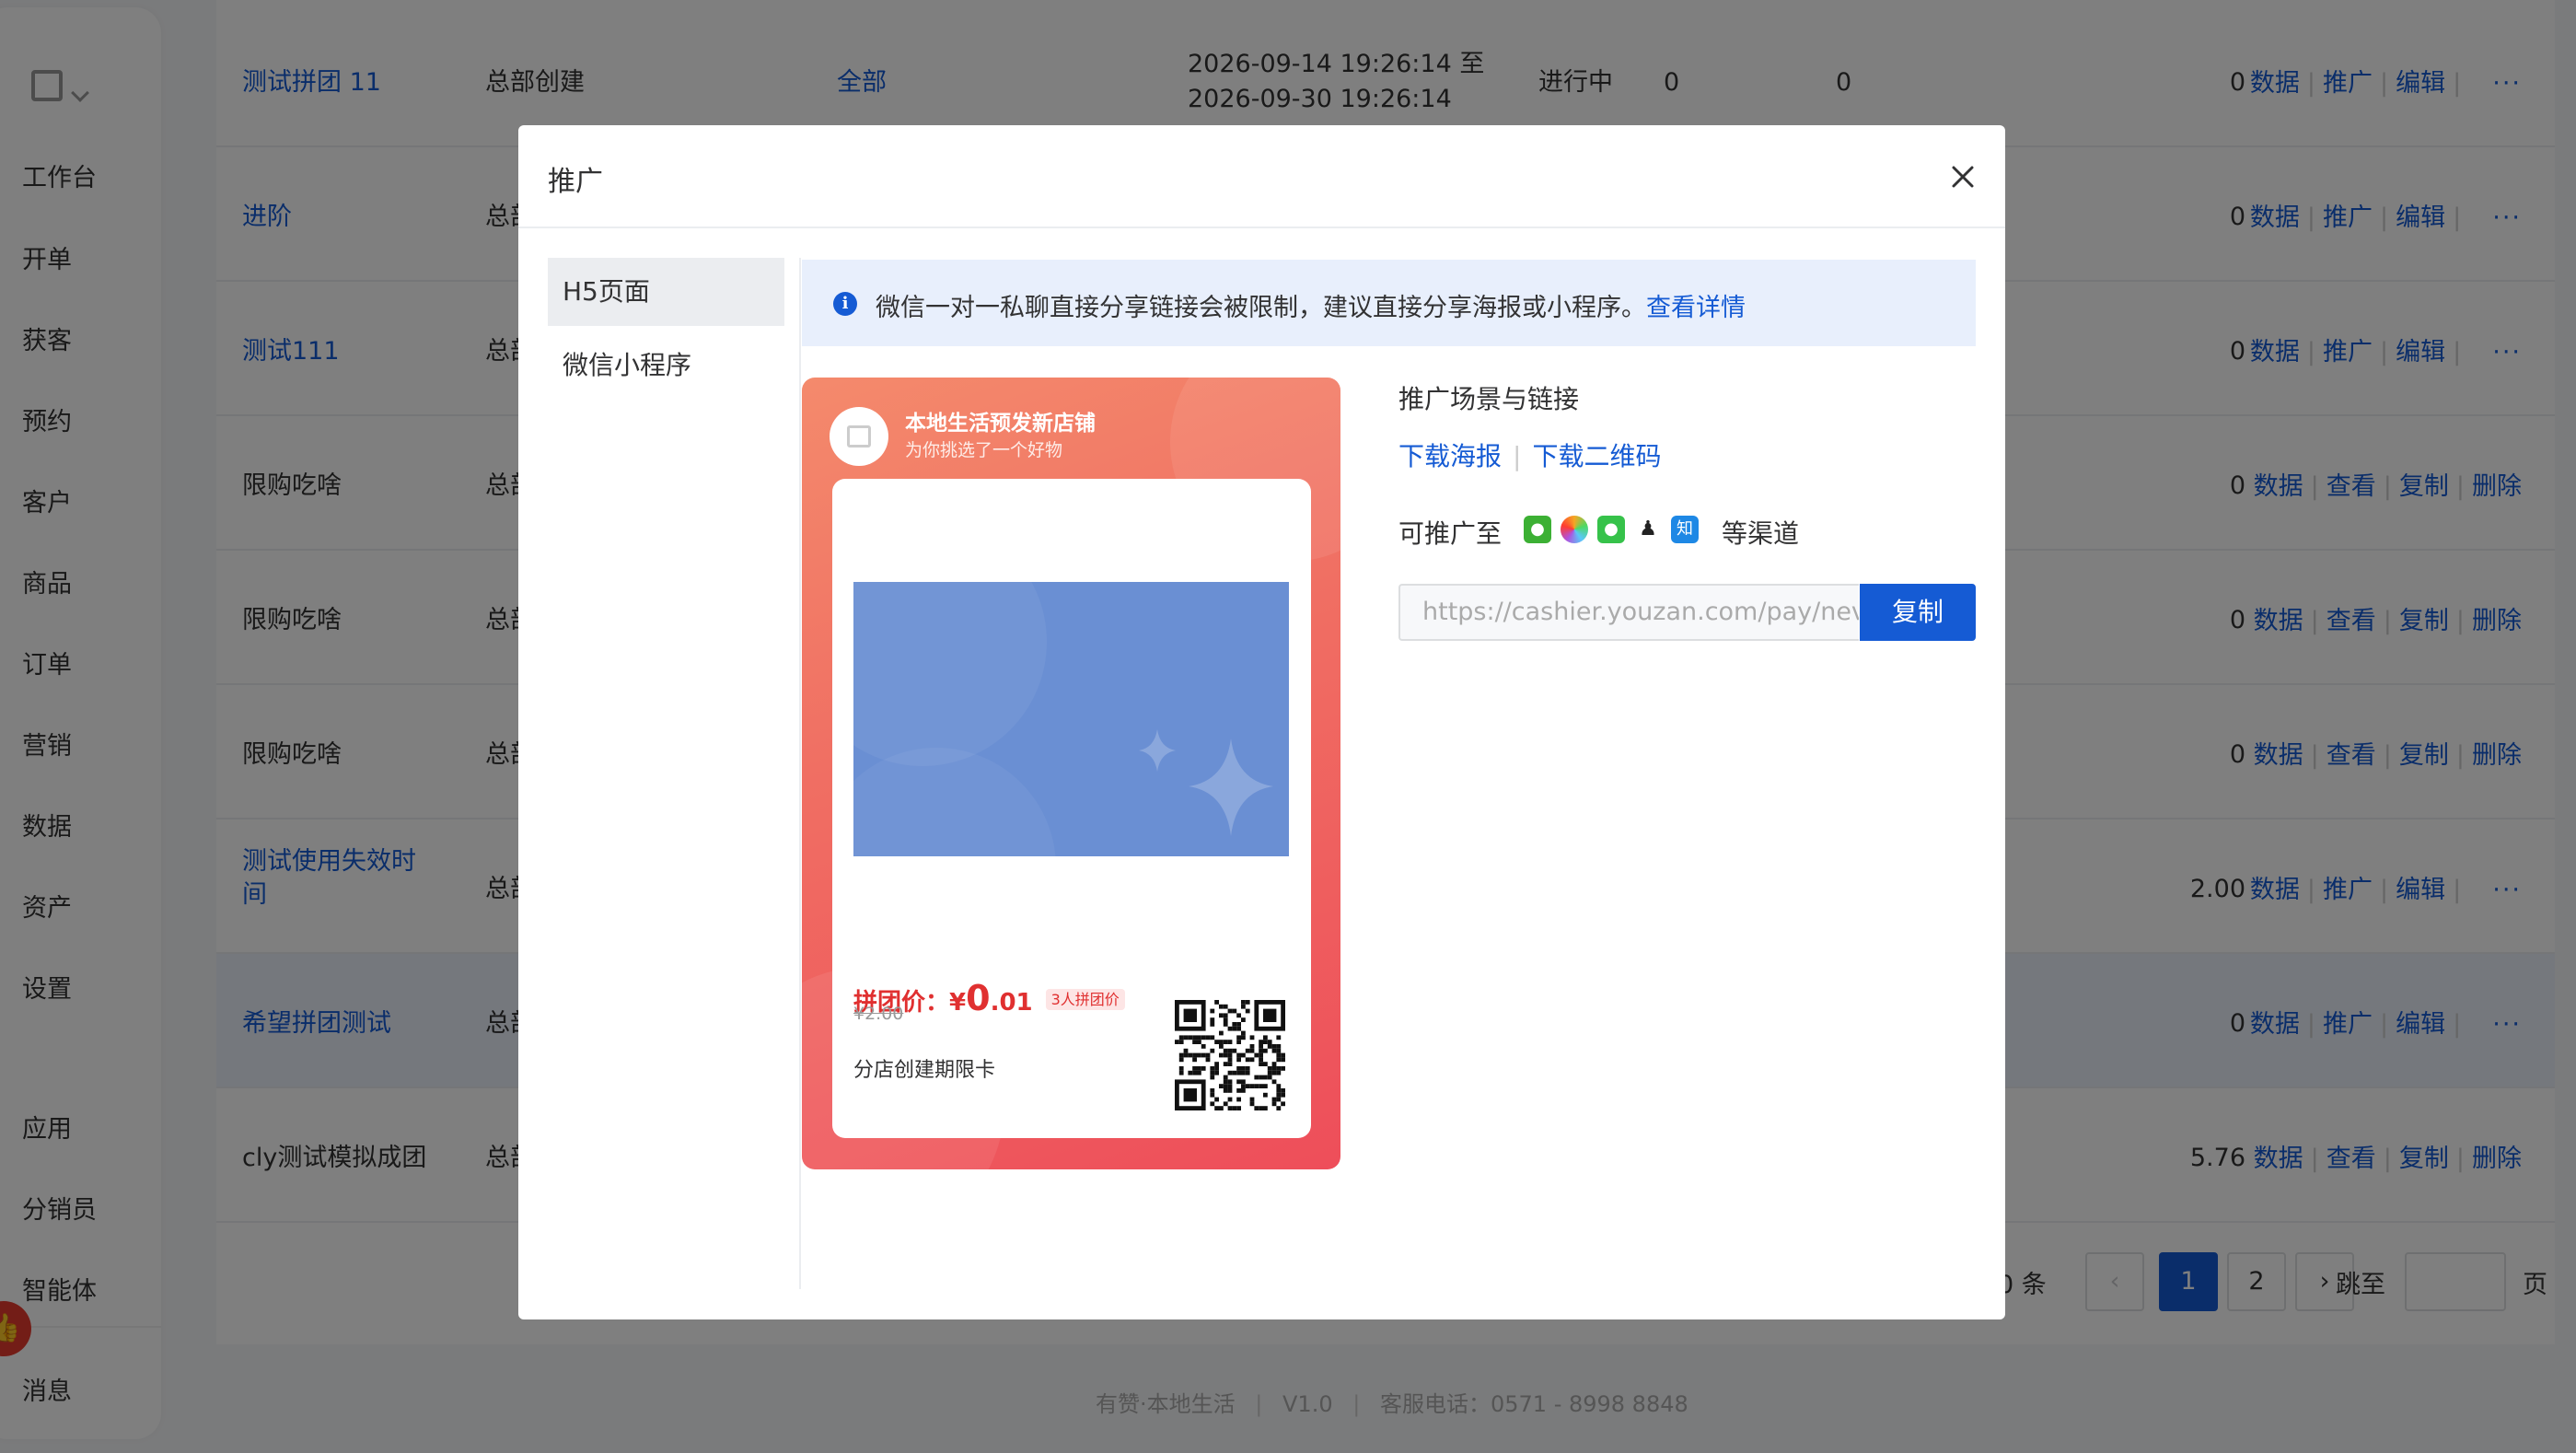  What do you see at coordinates (1011, 1003) in the screenshot?
I see `price-decimal: .01` at bounding box center [1011, 1003].